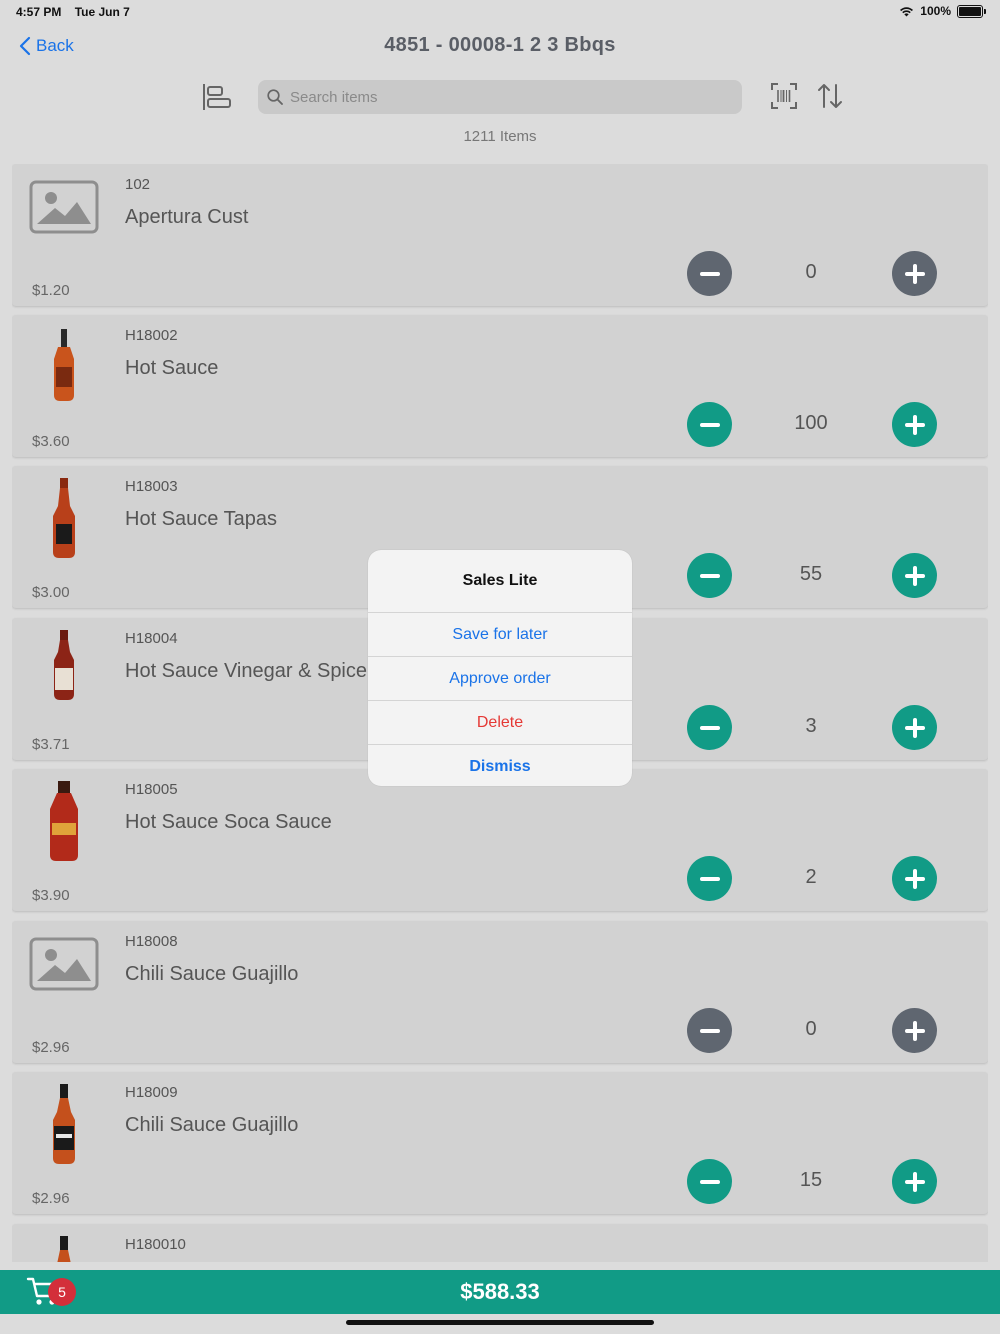 Image resolution: width=1000 pixels, height=1334 pixels. I want to click on item-name: Hot Sauce Soca Sauce, so click(228, 822).